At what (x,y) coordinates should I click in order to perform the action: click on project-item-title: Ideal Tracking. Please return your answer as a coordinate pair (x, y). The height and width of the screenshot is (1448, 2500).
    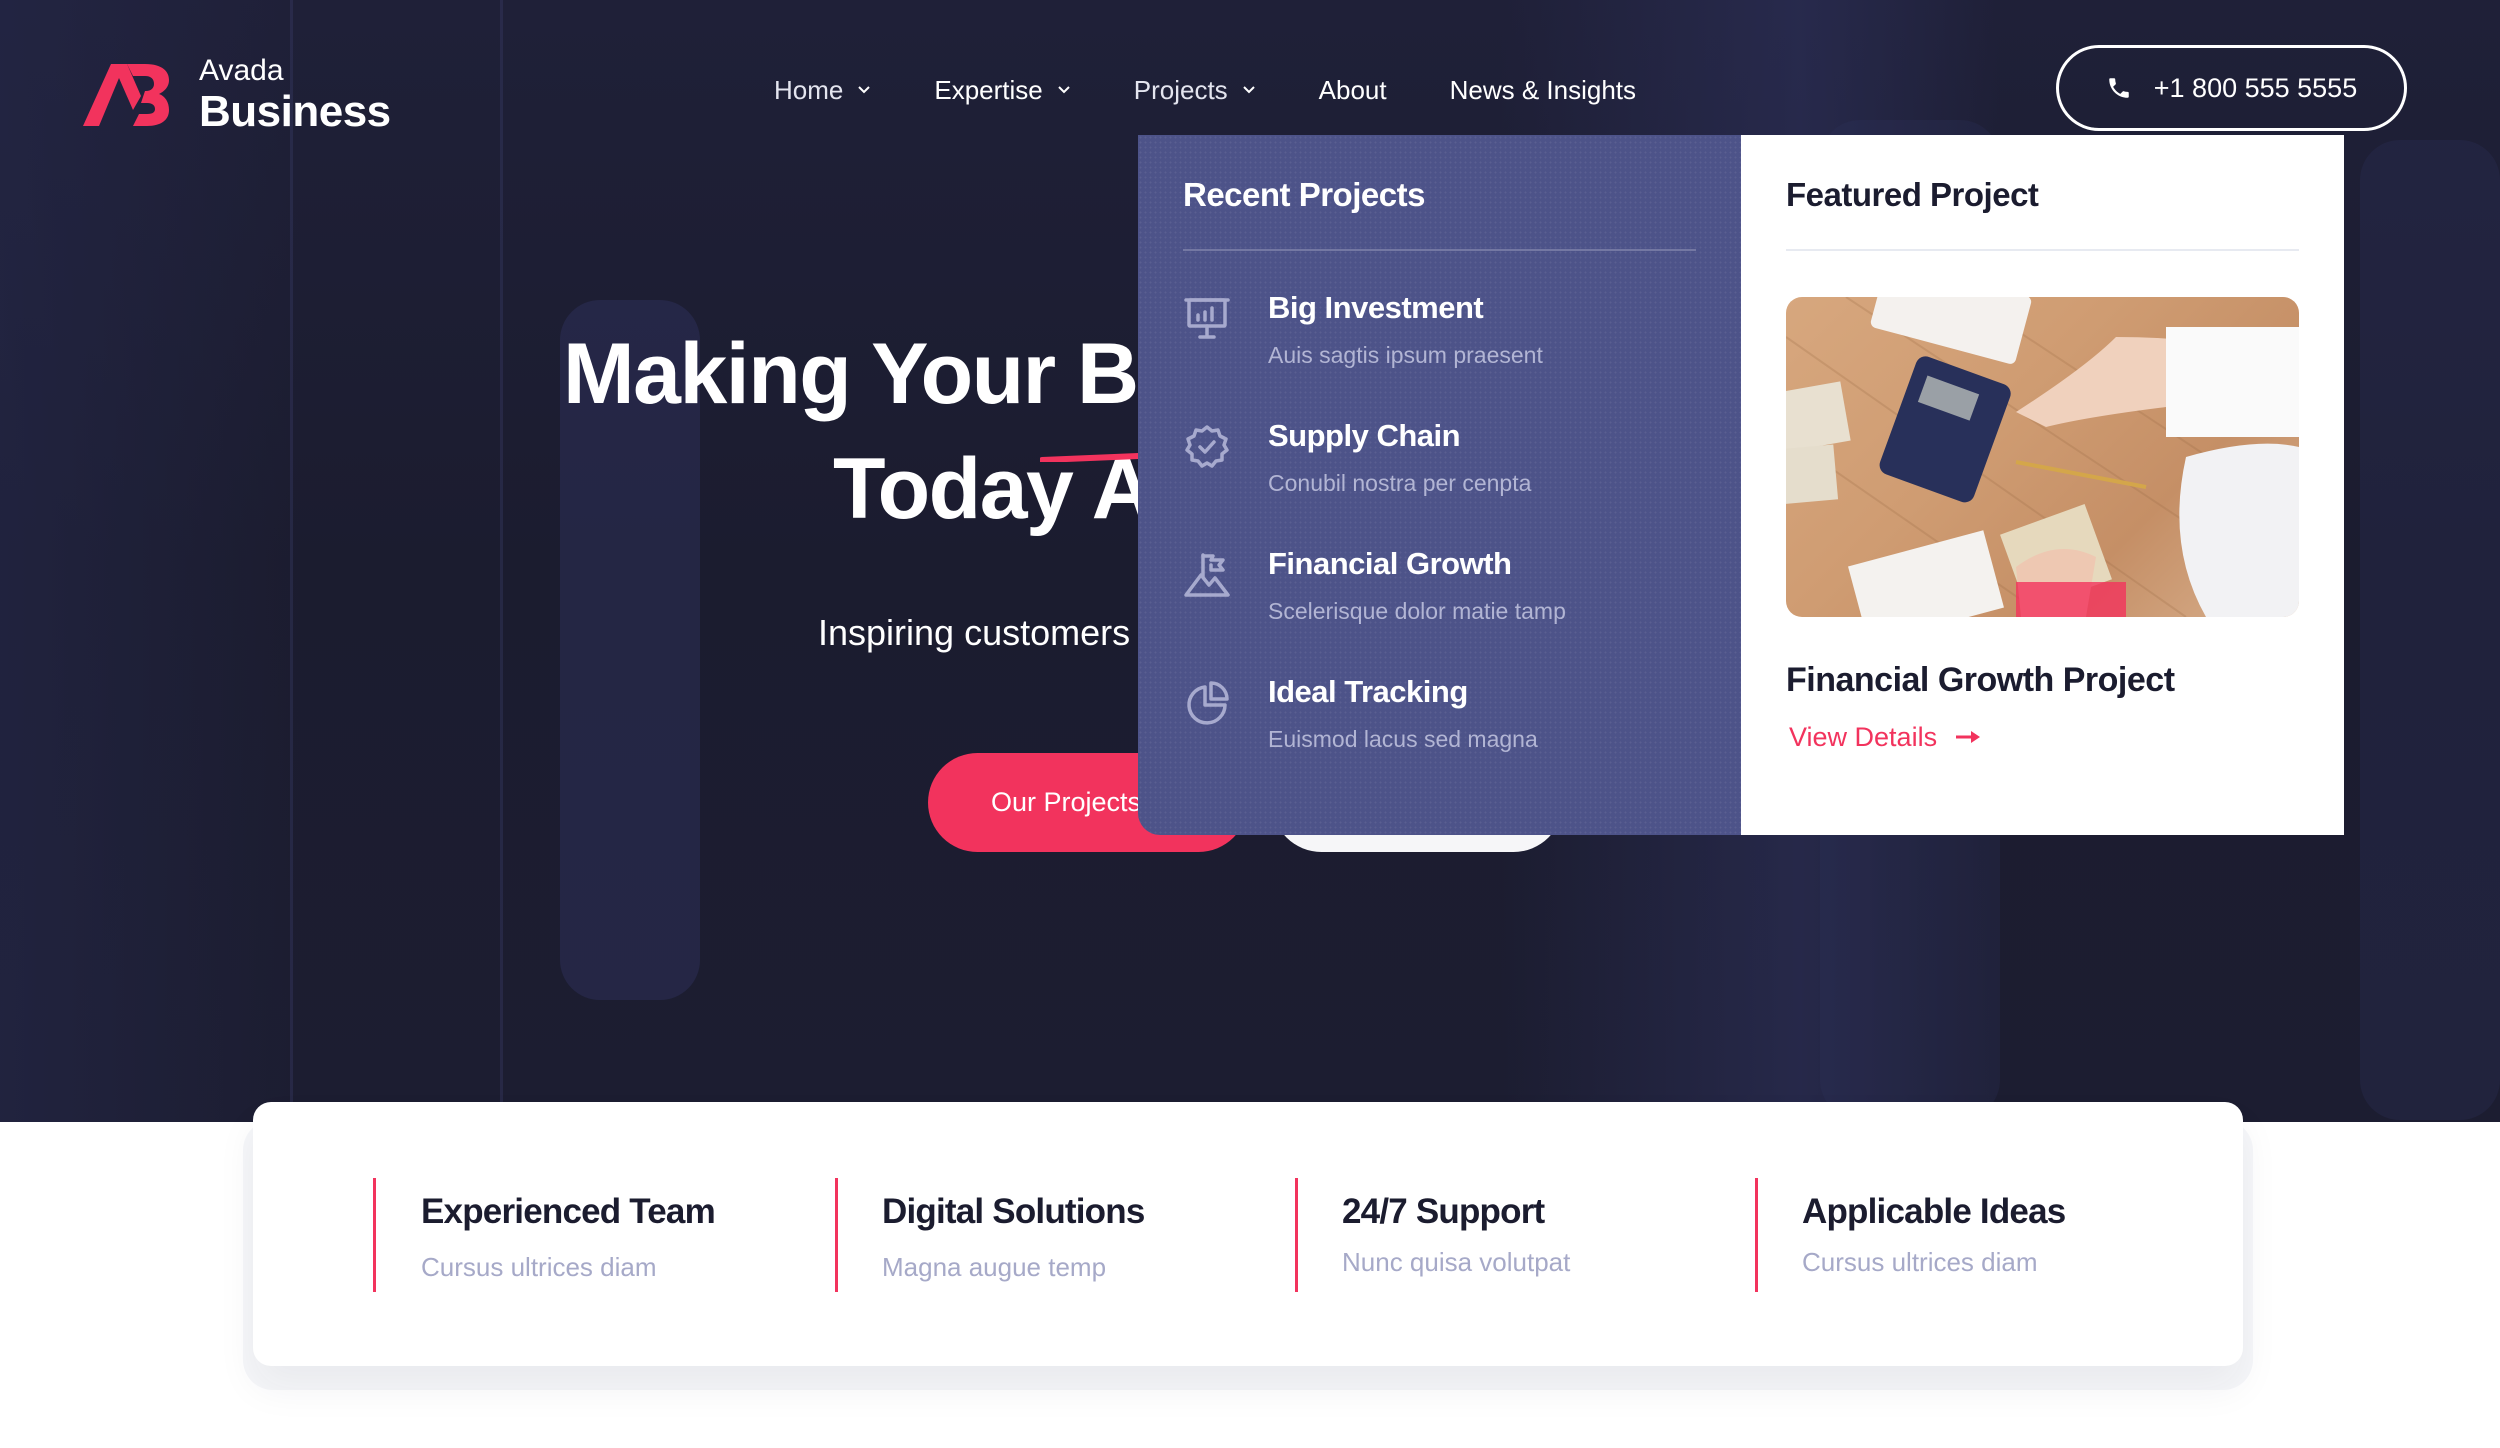
    Looking at the image, I should click on (1368, 691).